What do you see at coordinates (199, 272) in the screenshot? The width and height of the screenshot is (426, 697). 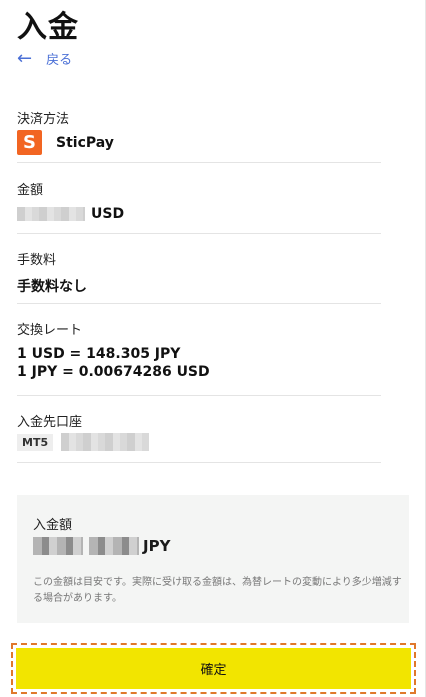 I see `fee-section: 手数料 手数料なし` at bounding box center [199, 272].